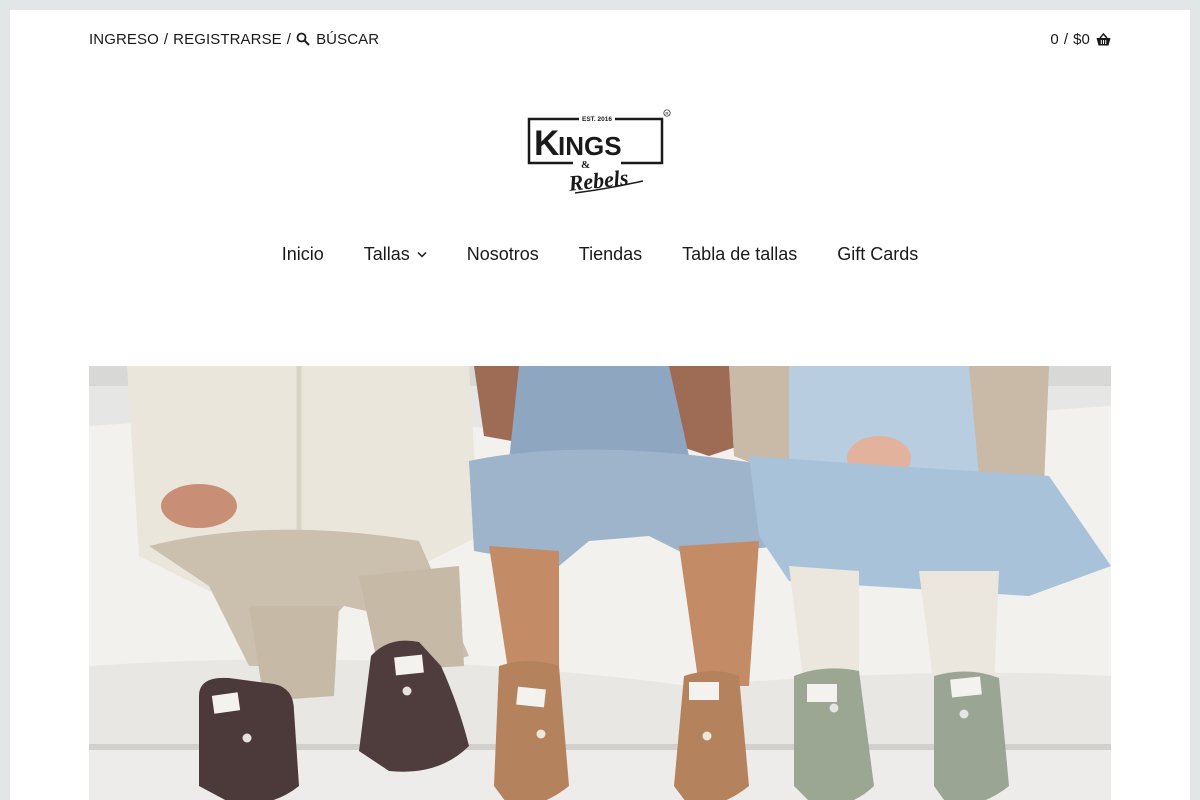 This screenshot has height=800, width=1200. What do you see at coordinates (590, 146) in the screenshot?
I see `svg-text: INGS` at bounding box center [590, 146].